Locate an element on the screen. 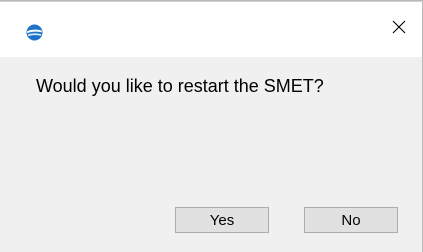 This screenshot has height=252, width=423. yes-button: Yes is located at coordinates (222, 220).